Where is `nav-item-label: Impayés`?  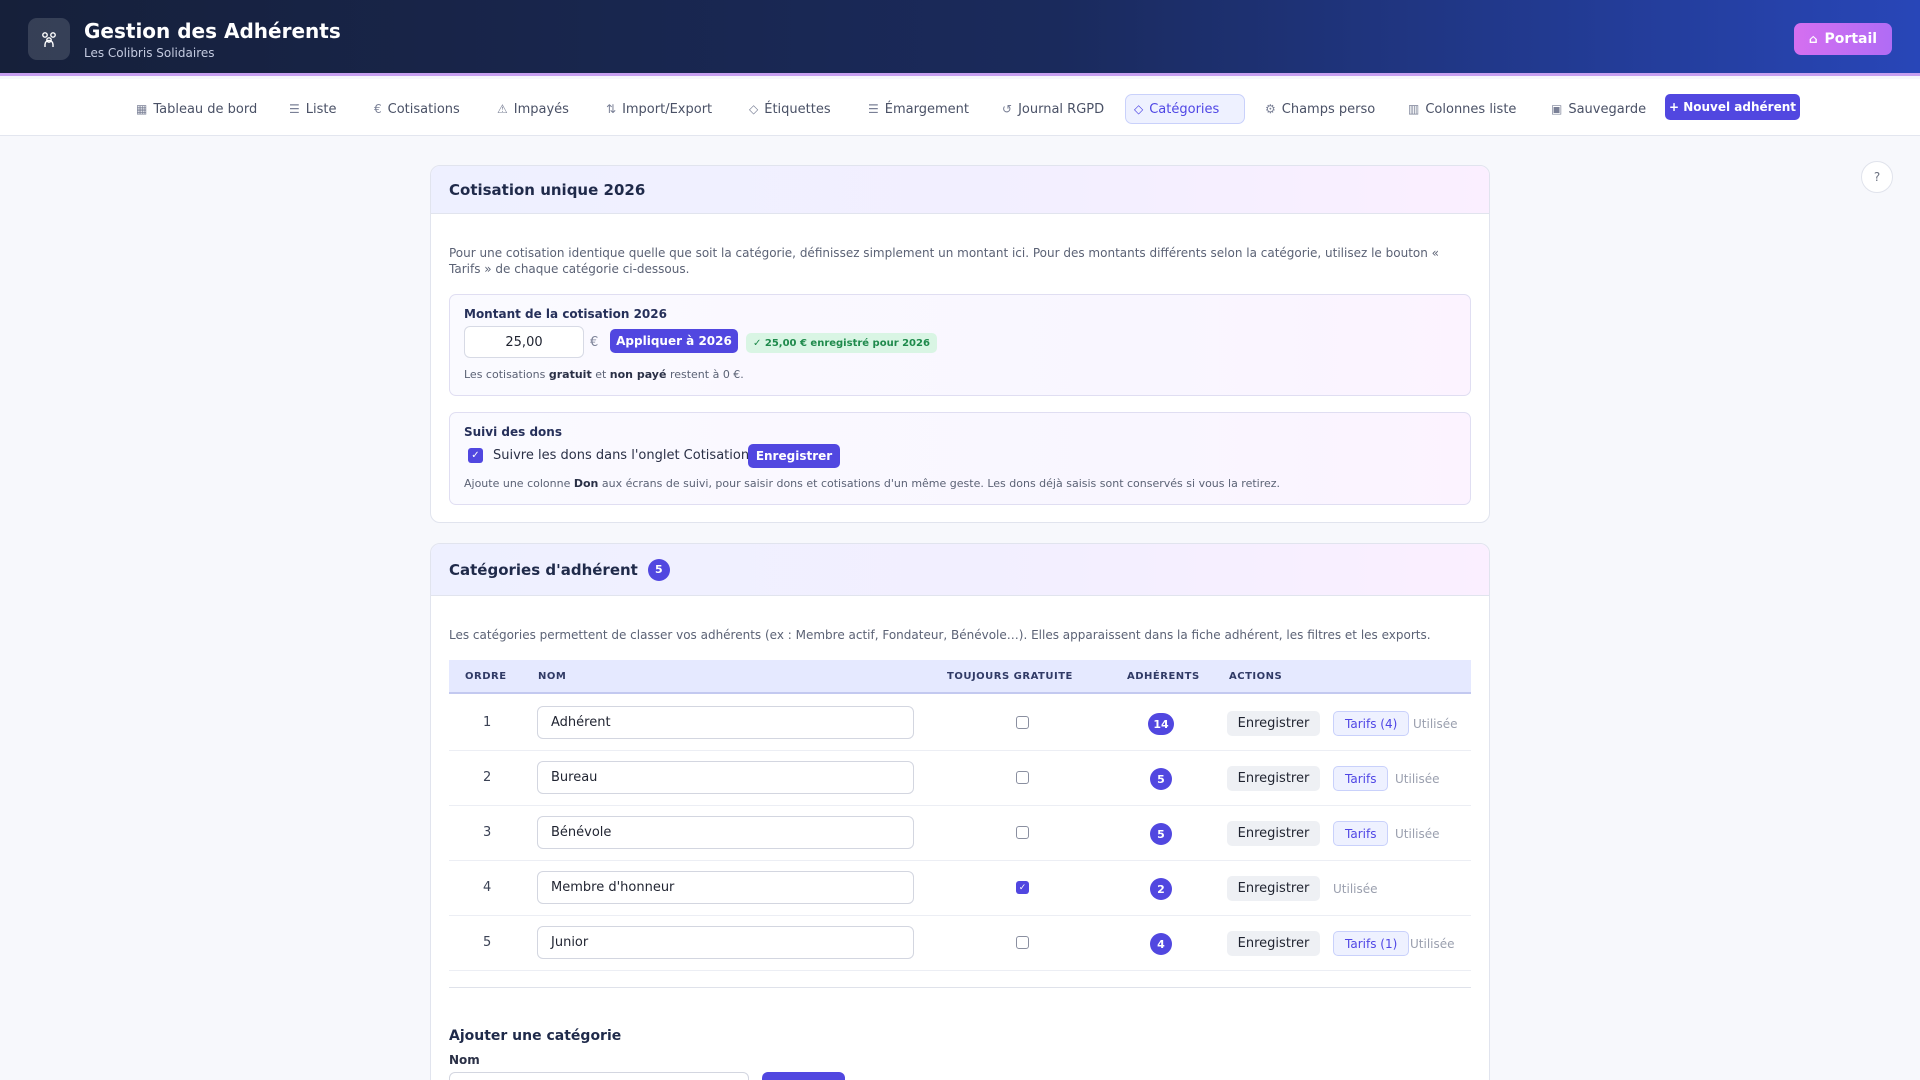 nav-item-label: Impayés is located at coordinates (541, 109).